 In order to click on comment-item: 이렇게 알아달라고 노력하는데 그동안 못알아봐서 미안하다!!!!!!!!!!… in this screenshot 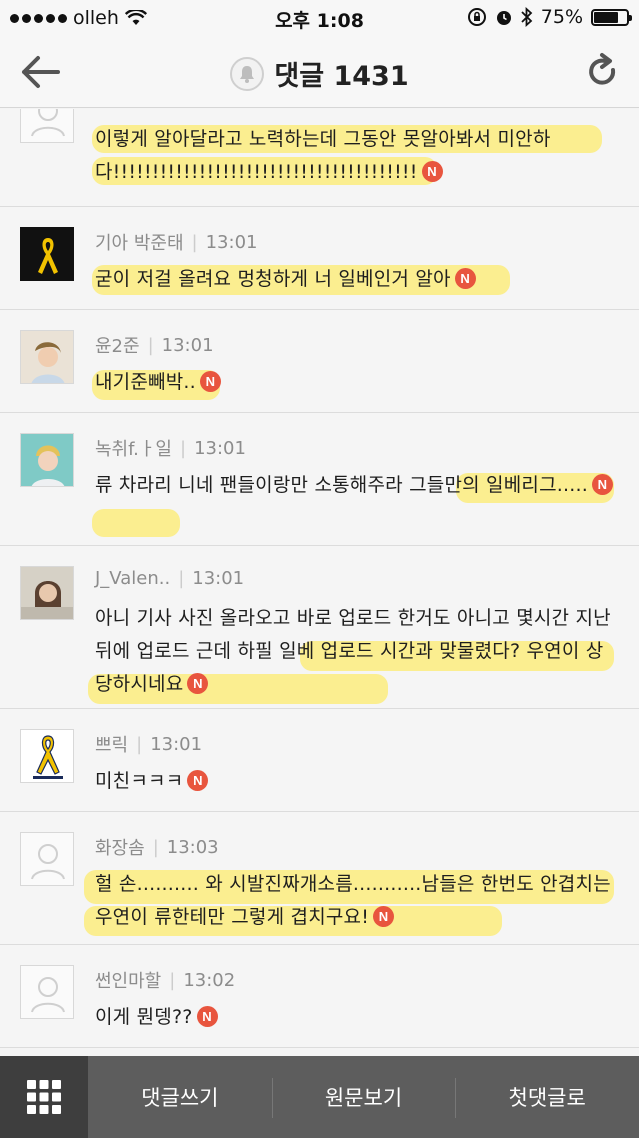, I will do `click(319, 158)`.